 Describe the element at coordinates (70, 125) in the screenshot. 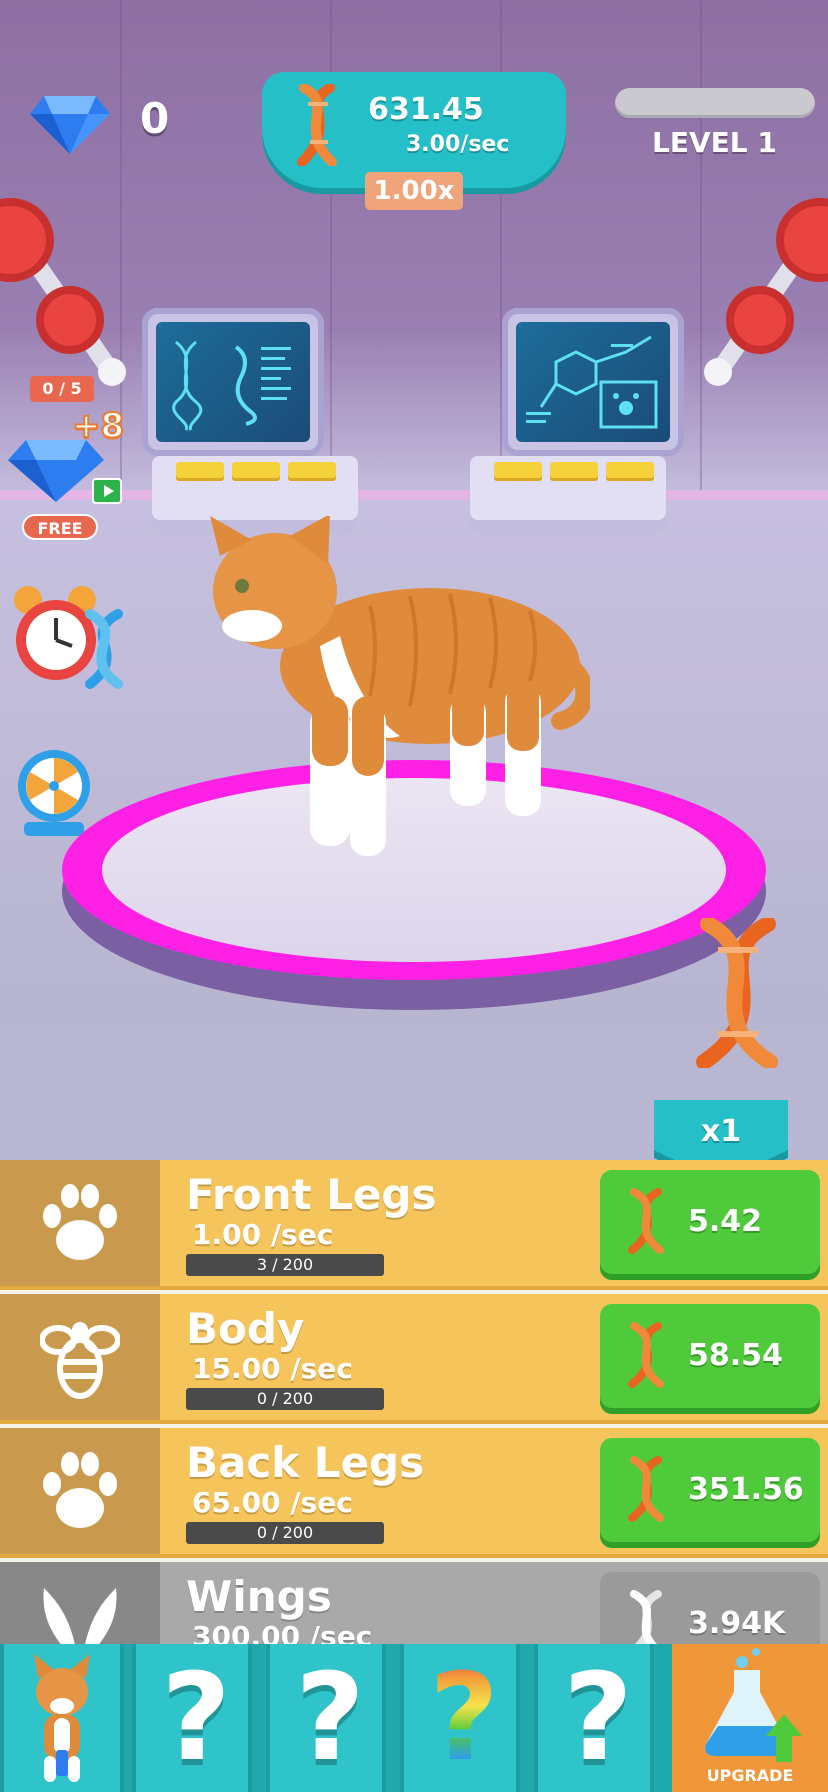

I see `diamond-icon` at that location.